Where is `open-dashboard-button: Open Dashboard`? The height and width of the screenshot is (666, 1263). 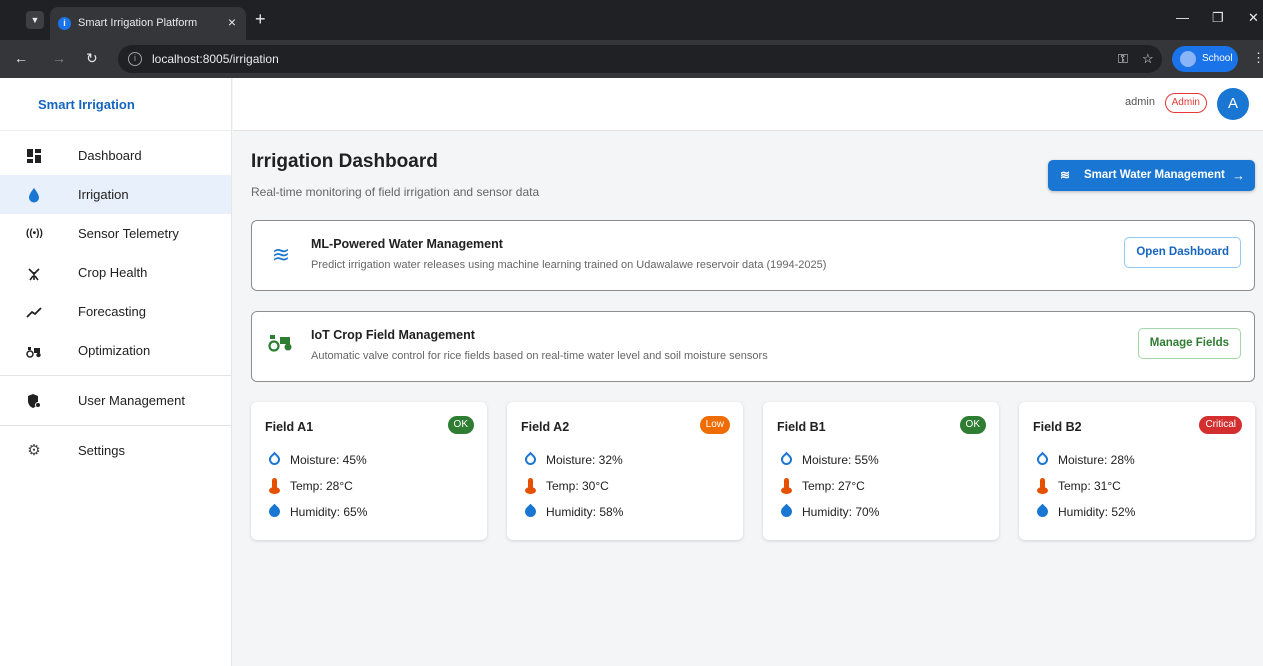
open-dashboard-button: Open Dashboard is located at coordinates (1182, 252).